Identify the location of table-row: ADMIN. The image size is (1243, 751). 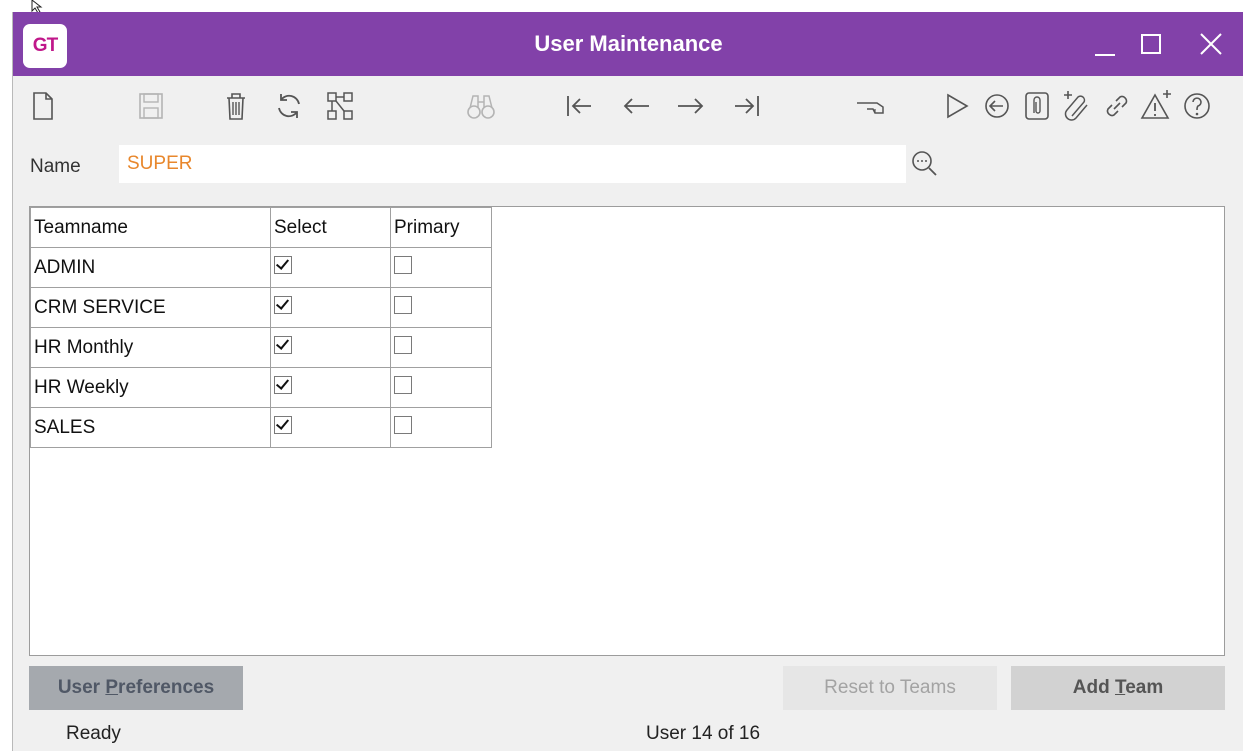
(261, 267).